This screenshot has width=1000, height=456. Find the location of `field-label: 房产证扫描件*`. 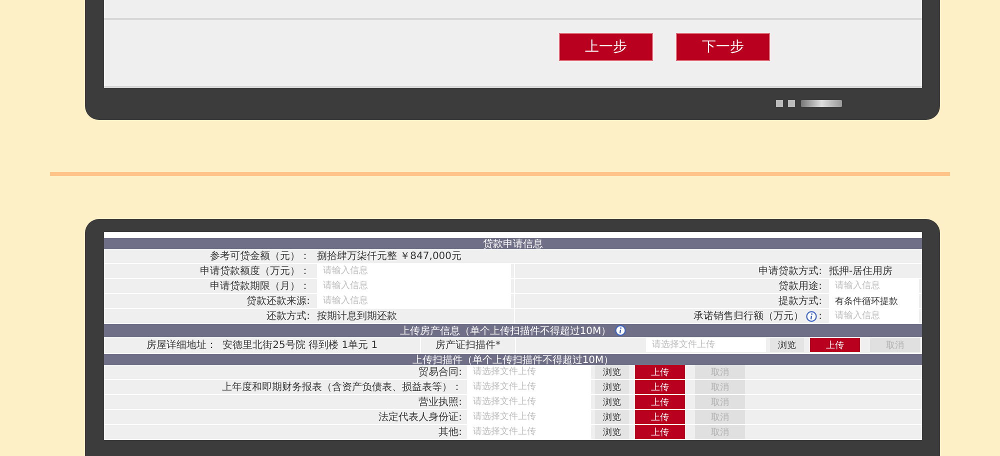

field-label: 房产证扫描件* is located at coordinates (468, 345).